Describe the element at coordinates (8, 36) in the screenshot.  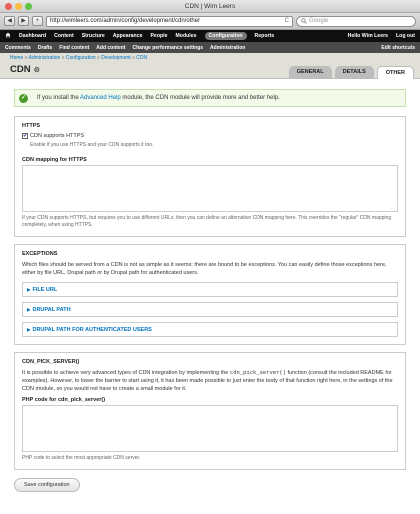
I see `home-icon` at that location.